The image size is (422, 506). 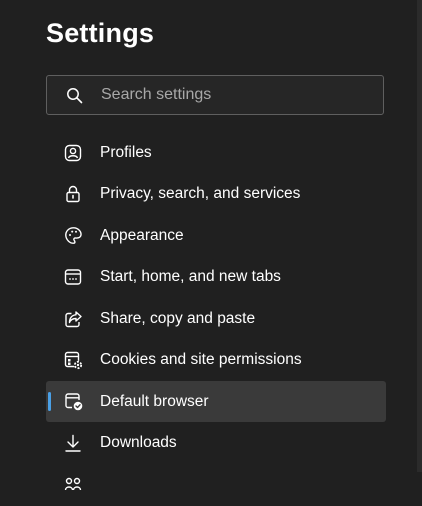 I want to click on sidebar-item-family, so click(x=216, y=484).